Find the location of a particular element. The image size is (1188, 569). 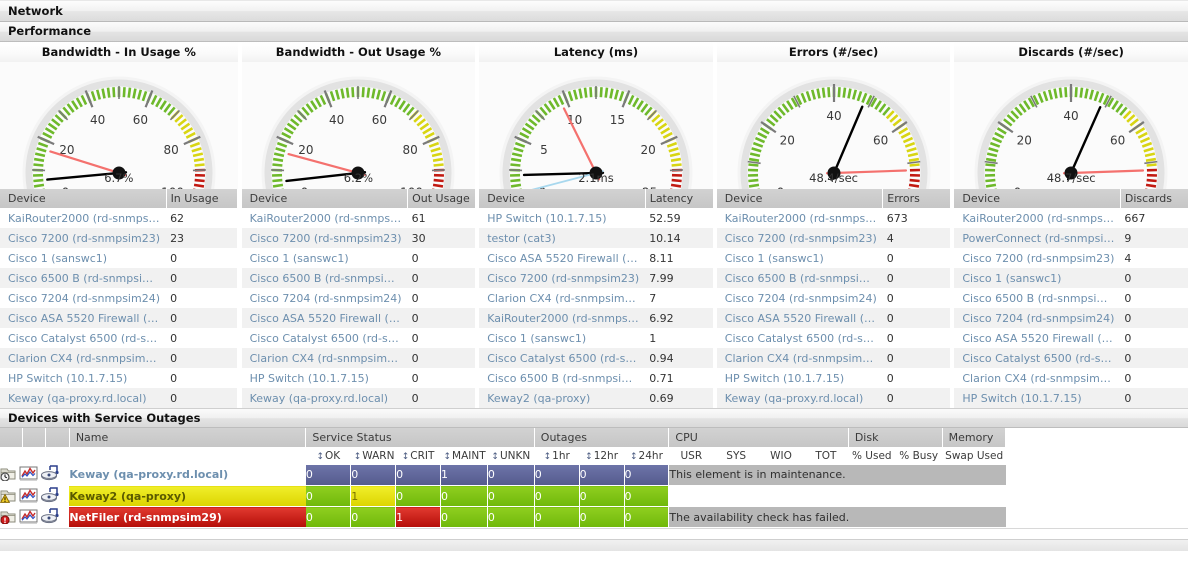

folder-error-icon is located at coordinates (8, 517).